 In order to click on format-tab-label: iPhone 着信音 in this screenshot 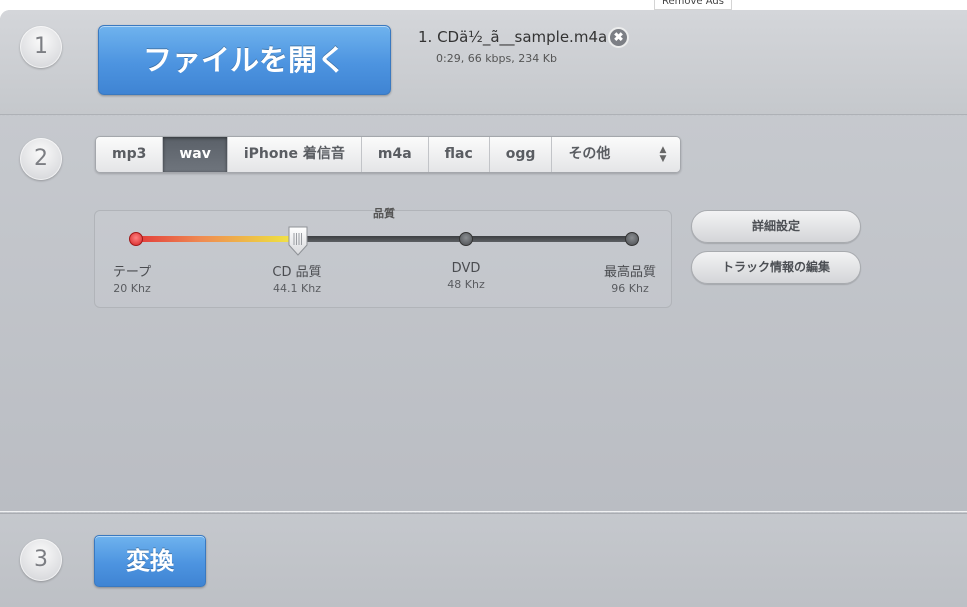, I will do `click(294, 154)`.